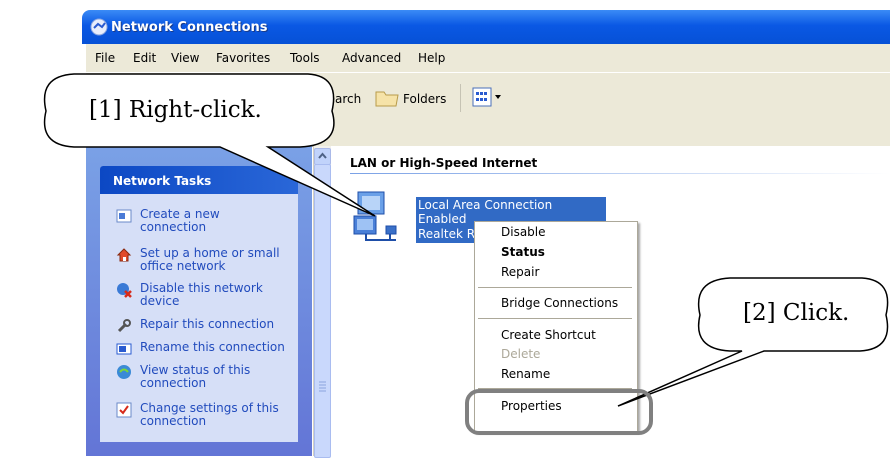 The image size is (890, 460). I want to click on menu-item-disable: Disable, so click(523, 232).